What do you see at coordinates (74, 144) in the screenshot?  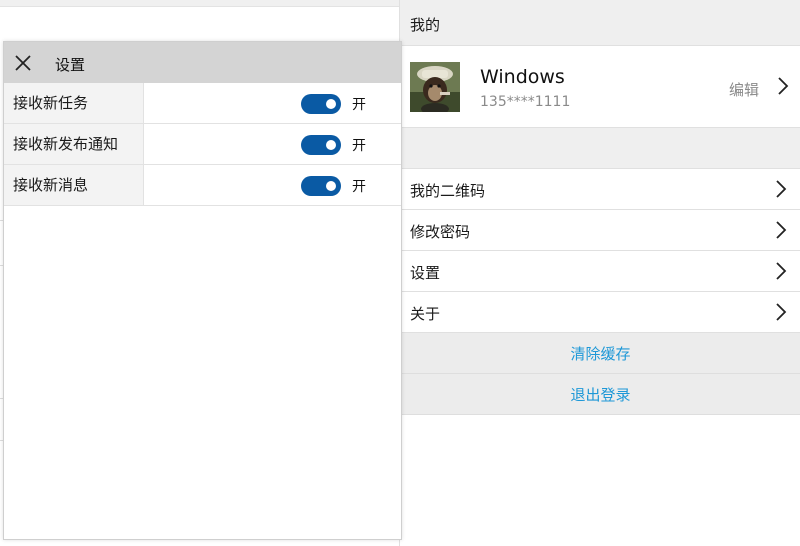 I see `setting-label: 接收新发布通知` at bounding box center [74, 144].